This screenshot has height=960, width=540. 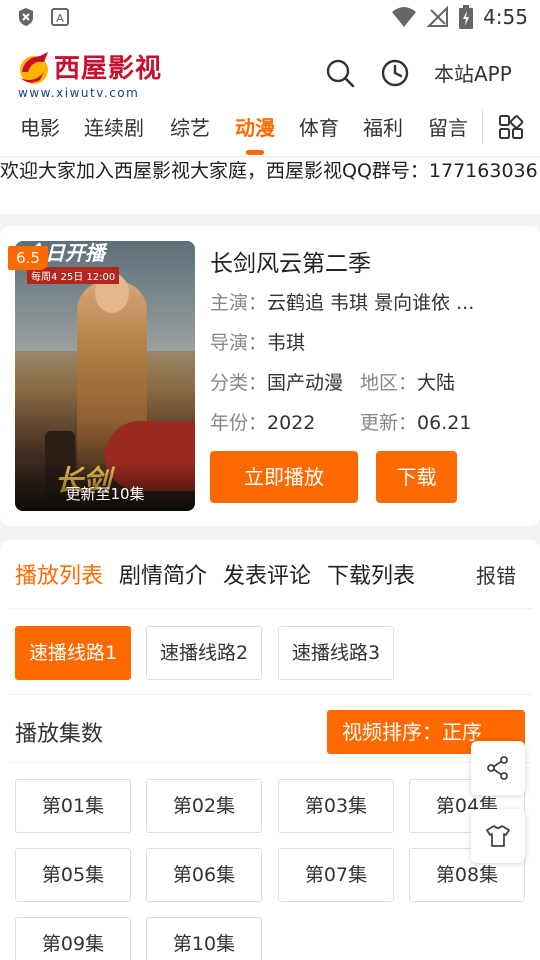 I want to click on region-value: 大陆, so click(x=436, y=383).